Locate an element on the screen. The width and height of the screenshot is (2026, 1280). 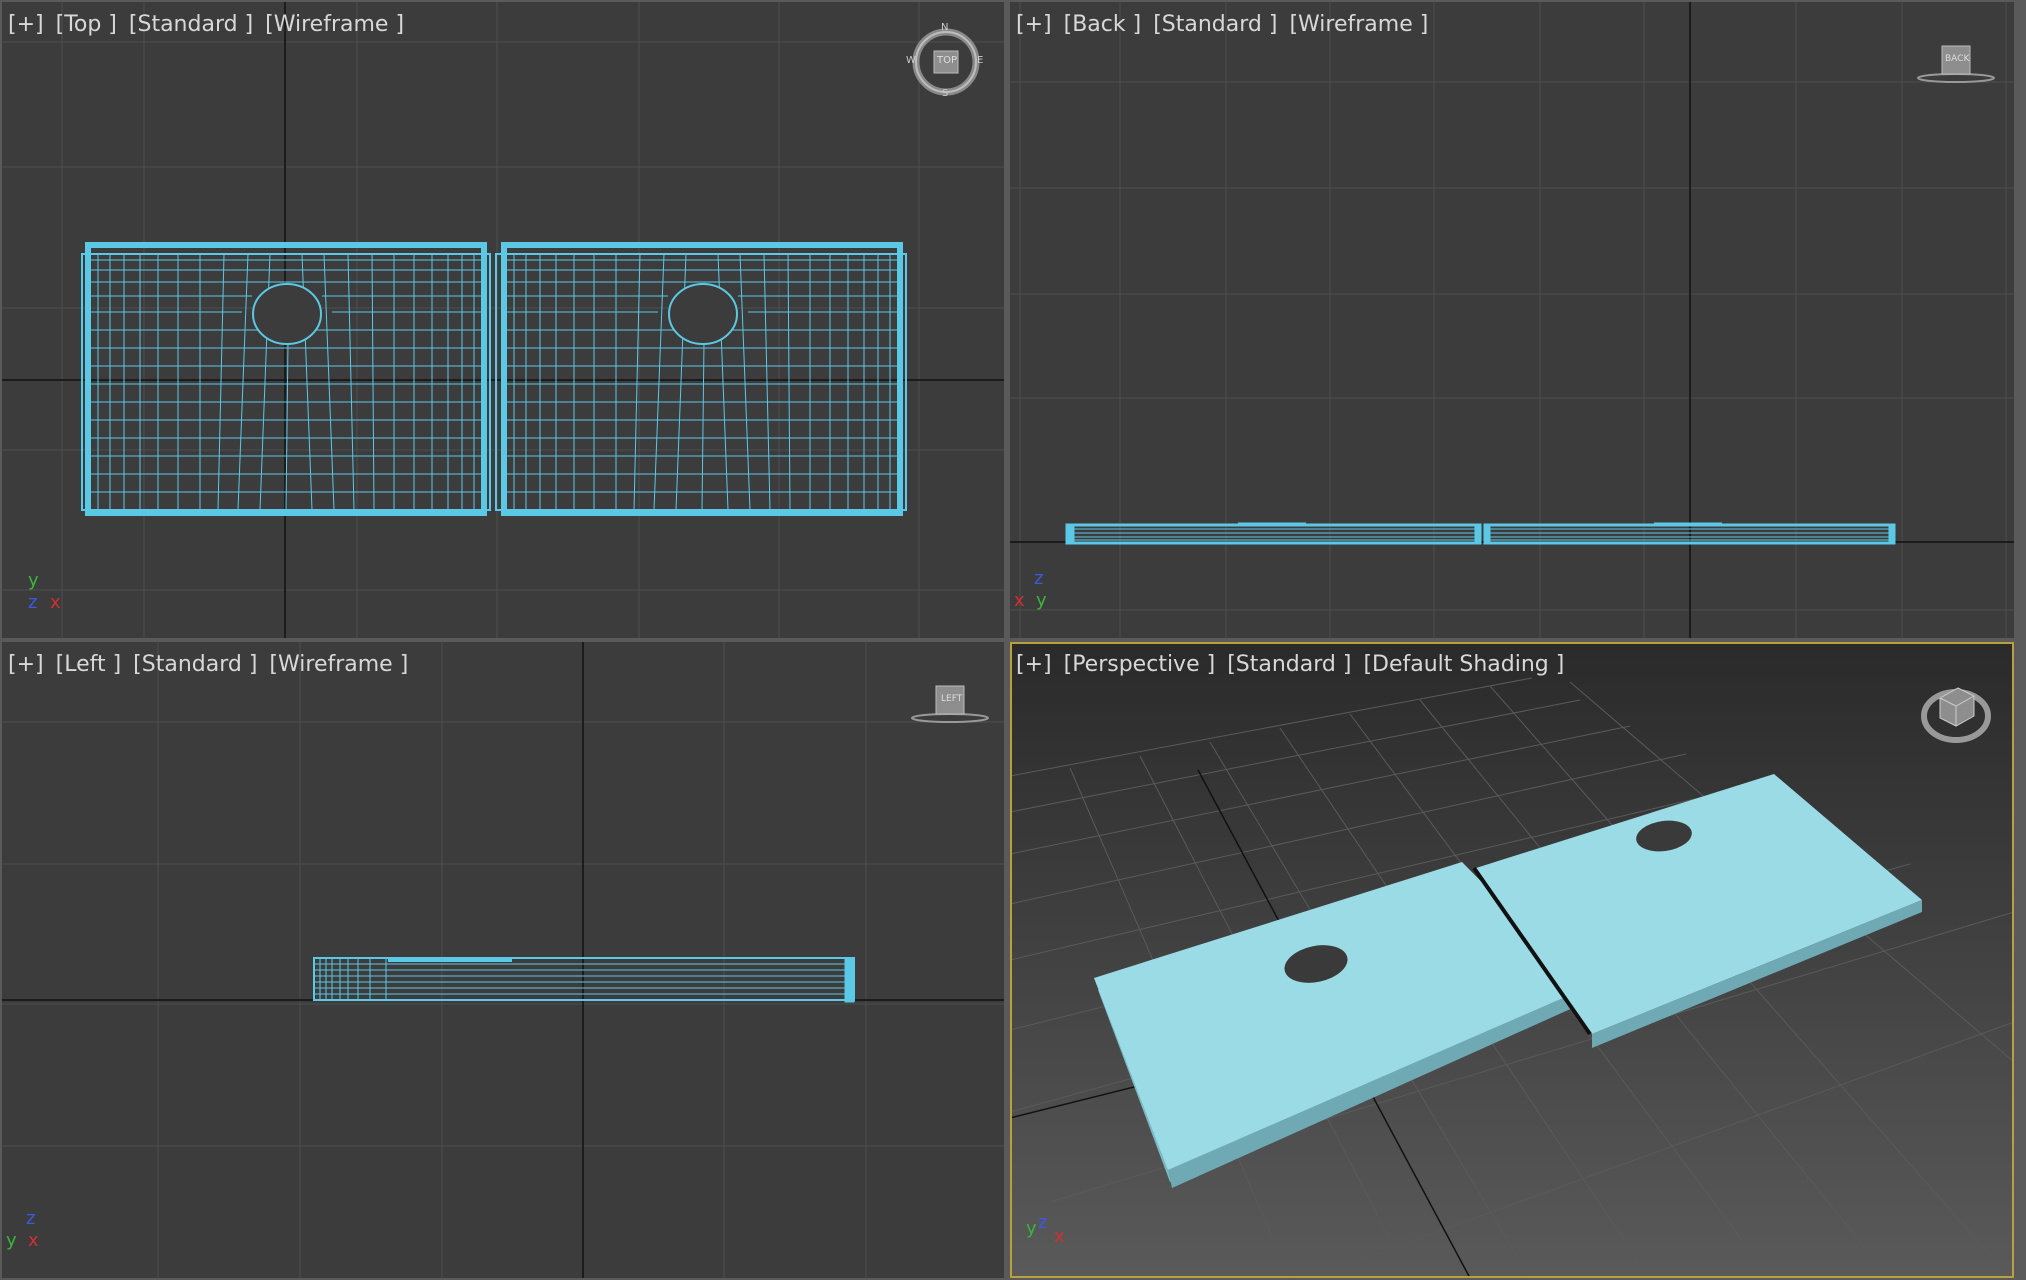
viewport-left-label: [+] [Left ] [Standard ] [Wireframe ] is located at coordinates (214, 664).